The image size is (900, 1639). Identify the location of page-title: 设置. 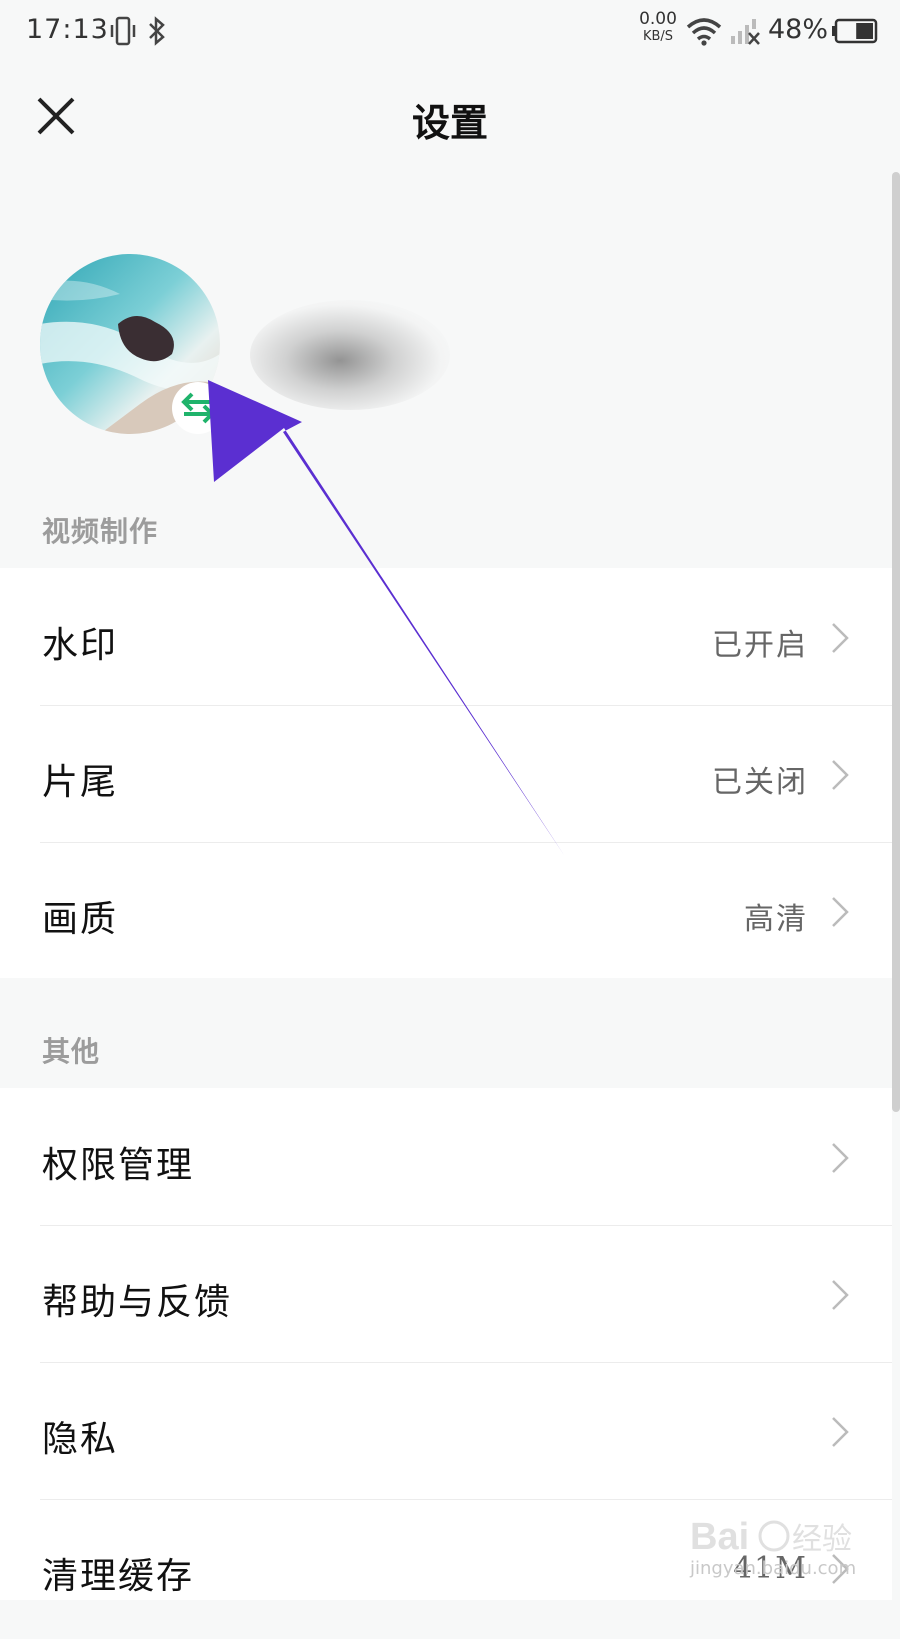
(449, 122).